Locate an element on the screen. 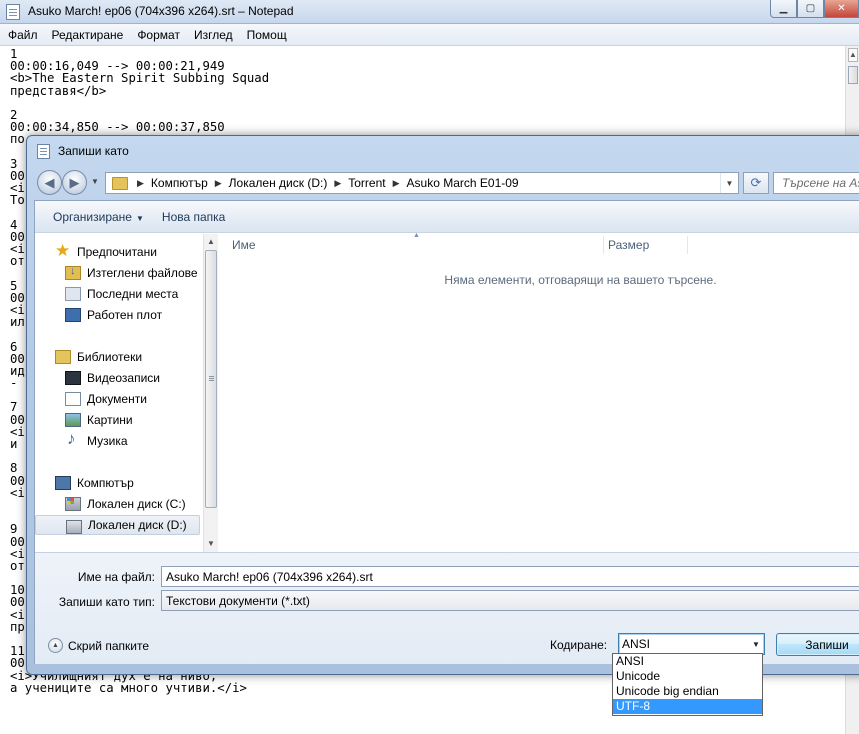 The image size is (859, 734). chevron-up-icon: ▲ is located at coordinates (55, 645).